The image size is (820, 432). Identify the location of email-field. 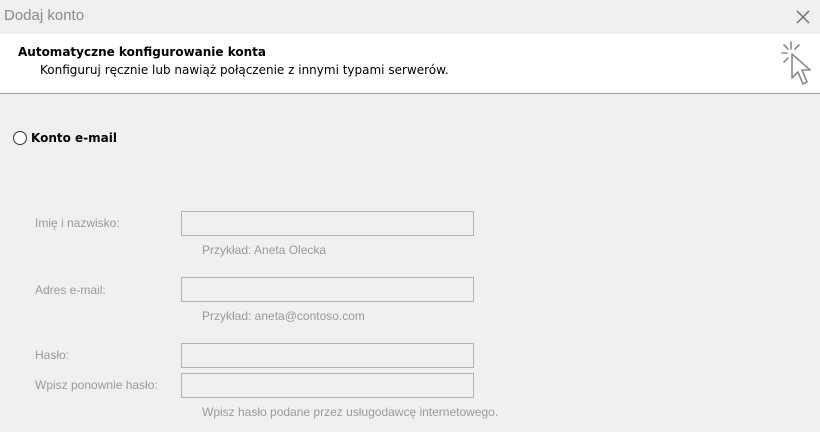
(327, 289).